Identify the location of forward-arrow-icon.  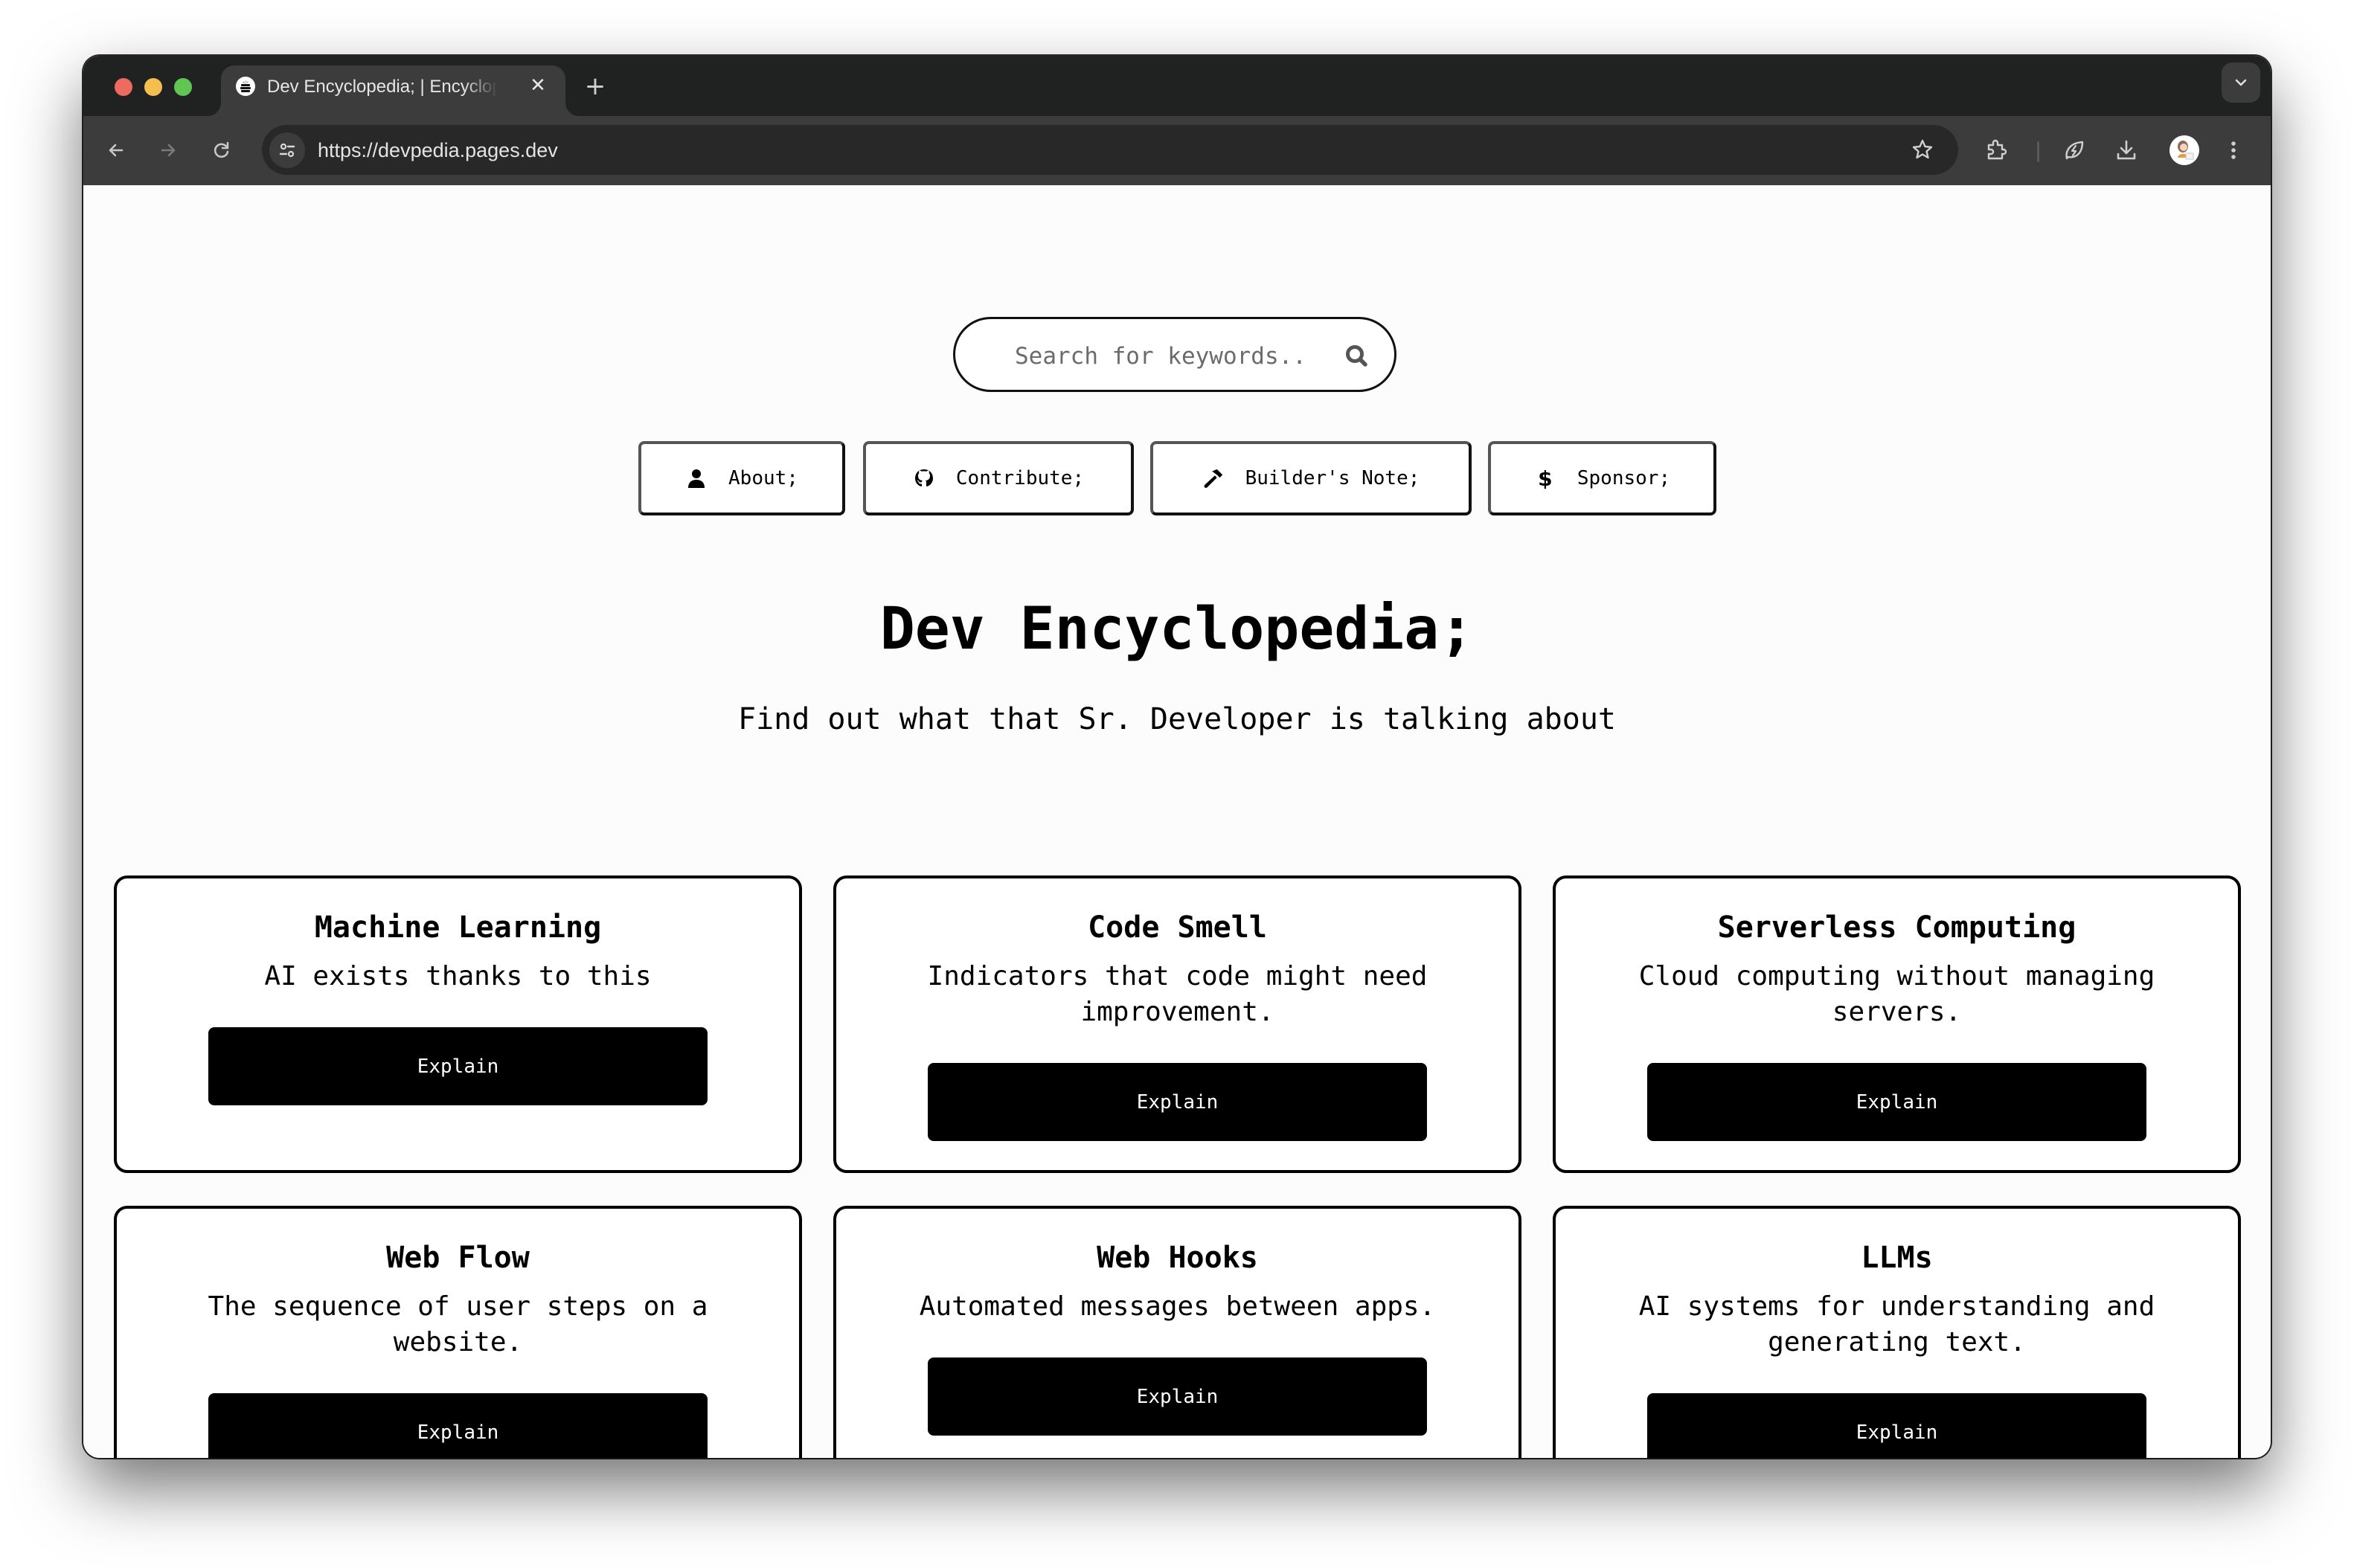
(168, 150).